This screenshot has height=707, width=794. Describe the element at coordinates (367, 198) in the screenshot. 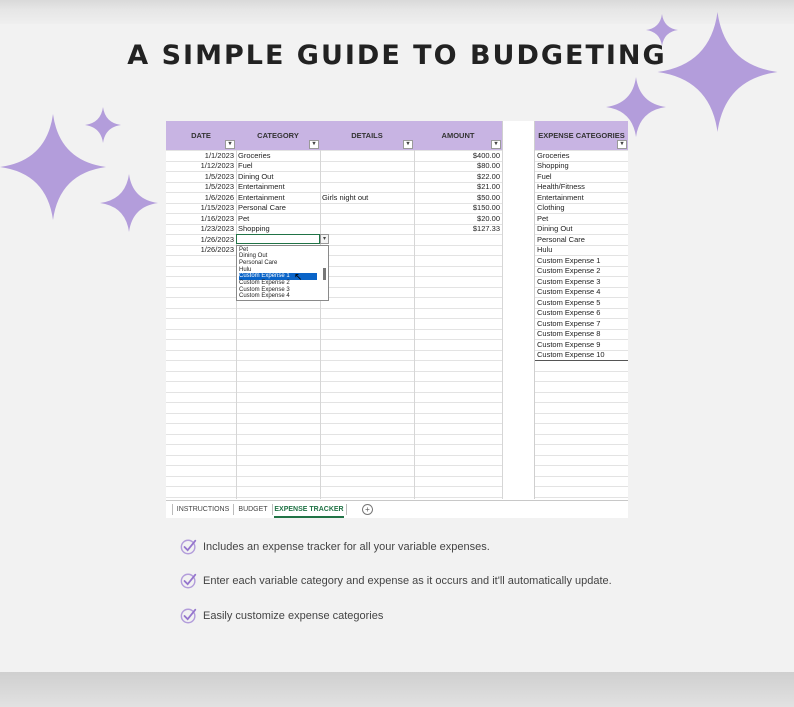

I see `cell-details: Girls night out` at that location.